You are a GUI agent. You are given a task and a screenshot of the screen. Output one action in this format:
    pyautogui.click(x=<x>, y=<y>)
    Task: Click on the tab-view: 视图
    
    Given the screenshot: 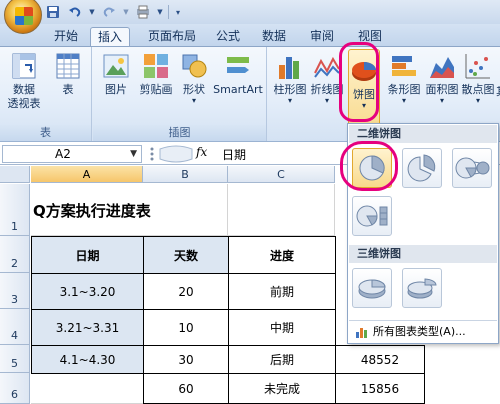 What is the action you would take?
    pyautogui.click(x=370, y=36)
    